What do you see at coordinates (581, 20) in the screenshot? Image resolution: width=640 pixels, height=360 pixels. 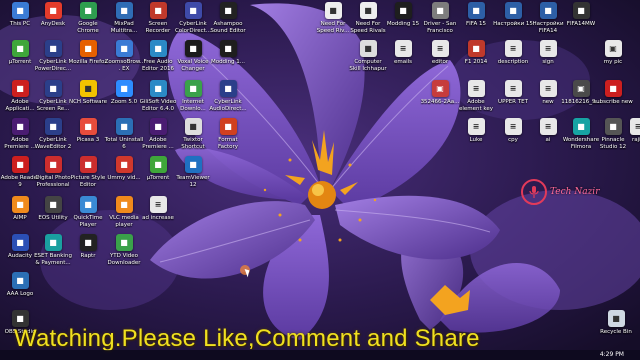 I see `desktop-icon: ■ FIFA14MW` at bounding box center [581, 20].